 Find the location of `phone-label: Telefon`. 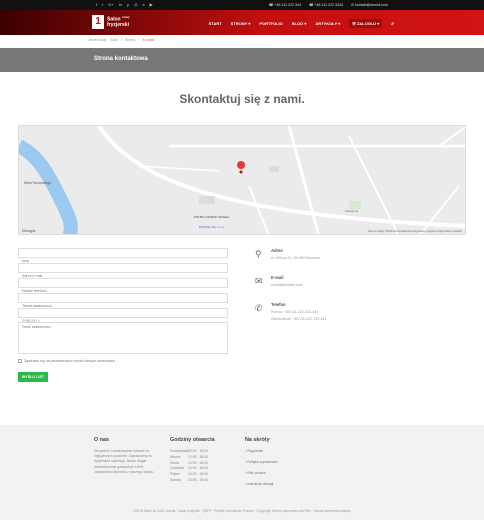

phone-label: Telefon is located at coordinates (278, 304).